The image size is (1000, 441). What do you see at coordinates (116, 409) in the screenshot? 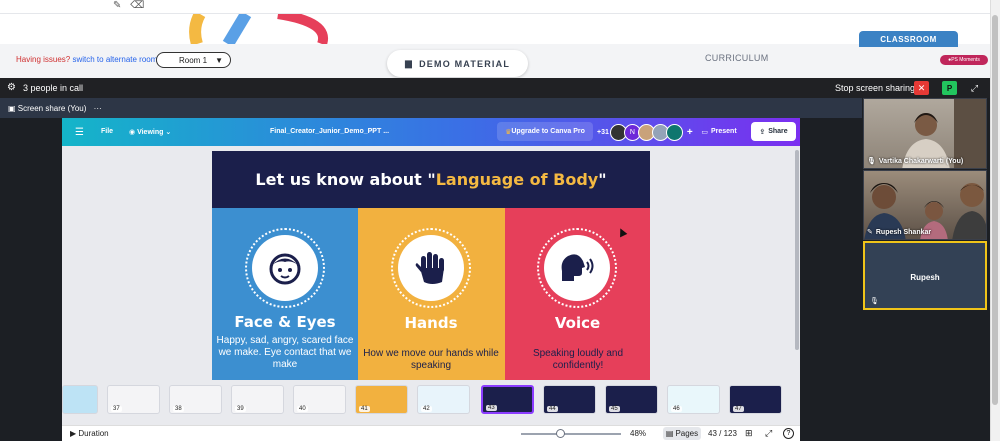
I see `thumbnail-number: 37` at bounding box center [116, 409].